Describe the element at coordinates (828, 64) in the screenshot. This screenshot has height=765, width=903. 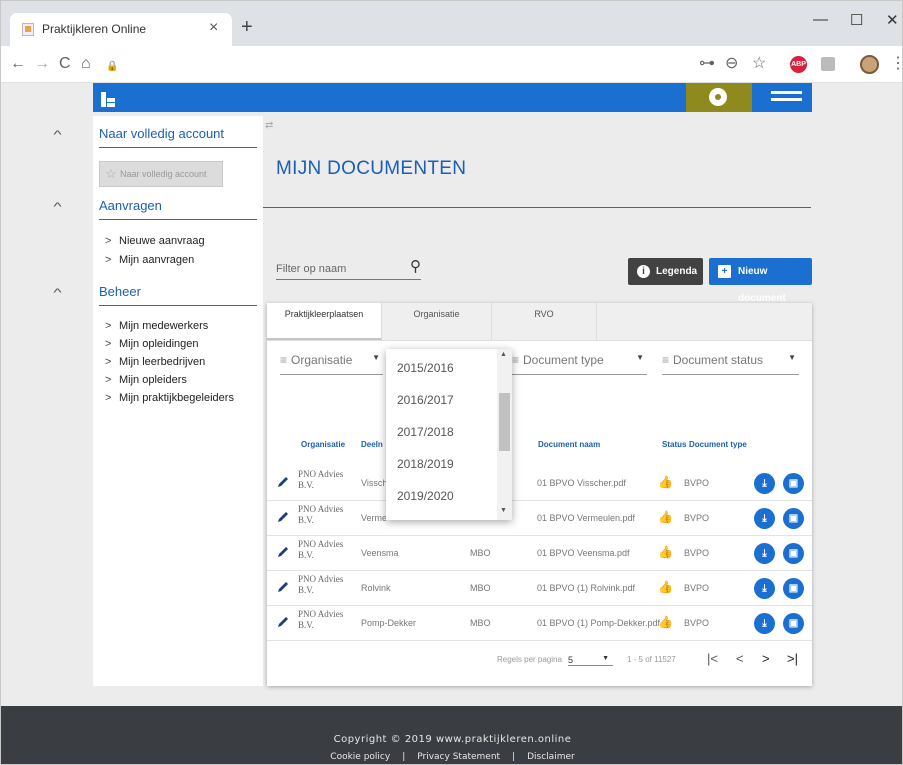
I see `extension-icon` at that location.